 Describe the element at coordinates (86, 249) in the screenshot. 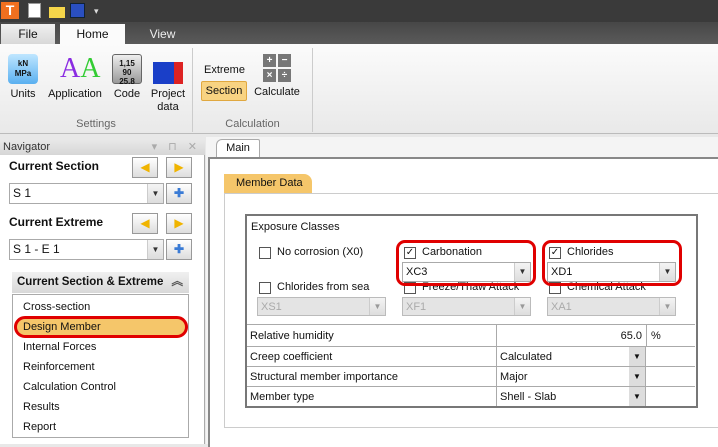

I see `extreme-select: S 1 - E 1 ▼` at that location.